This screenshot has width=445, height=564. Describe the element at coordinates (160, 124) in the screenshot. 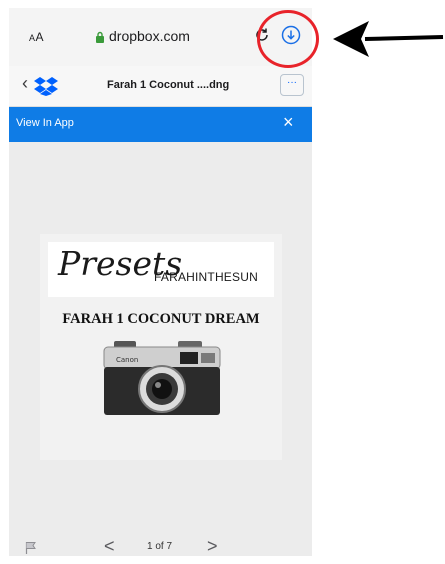

I see `view-in-app-banner: View In App ×` at that location.